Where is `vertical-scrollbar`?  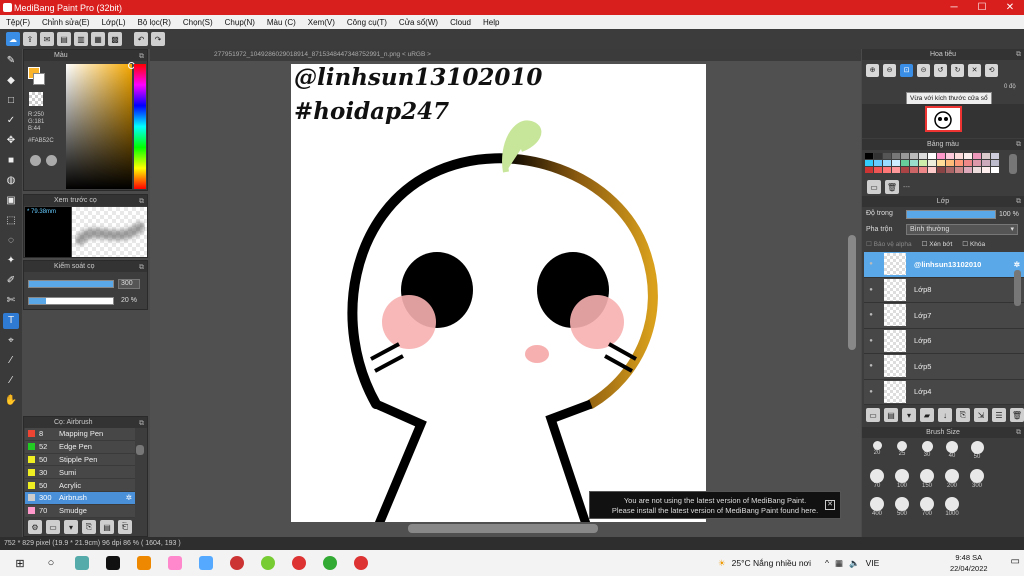 vertical-scrollbar is located at coordinates (852, 292).